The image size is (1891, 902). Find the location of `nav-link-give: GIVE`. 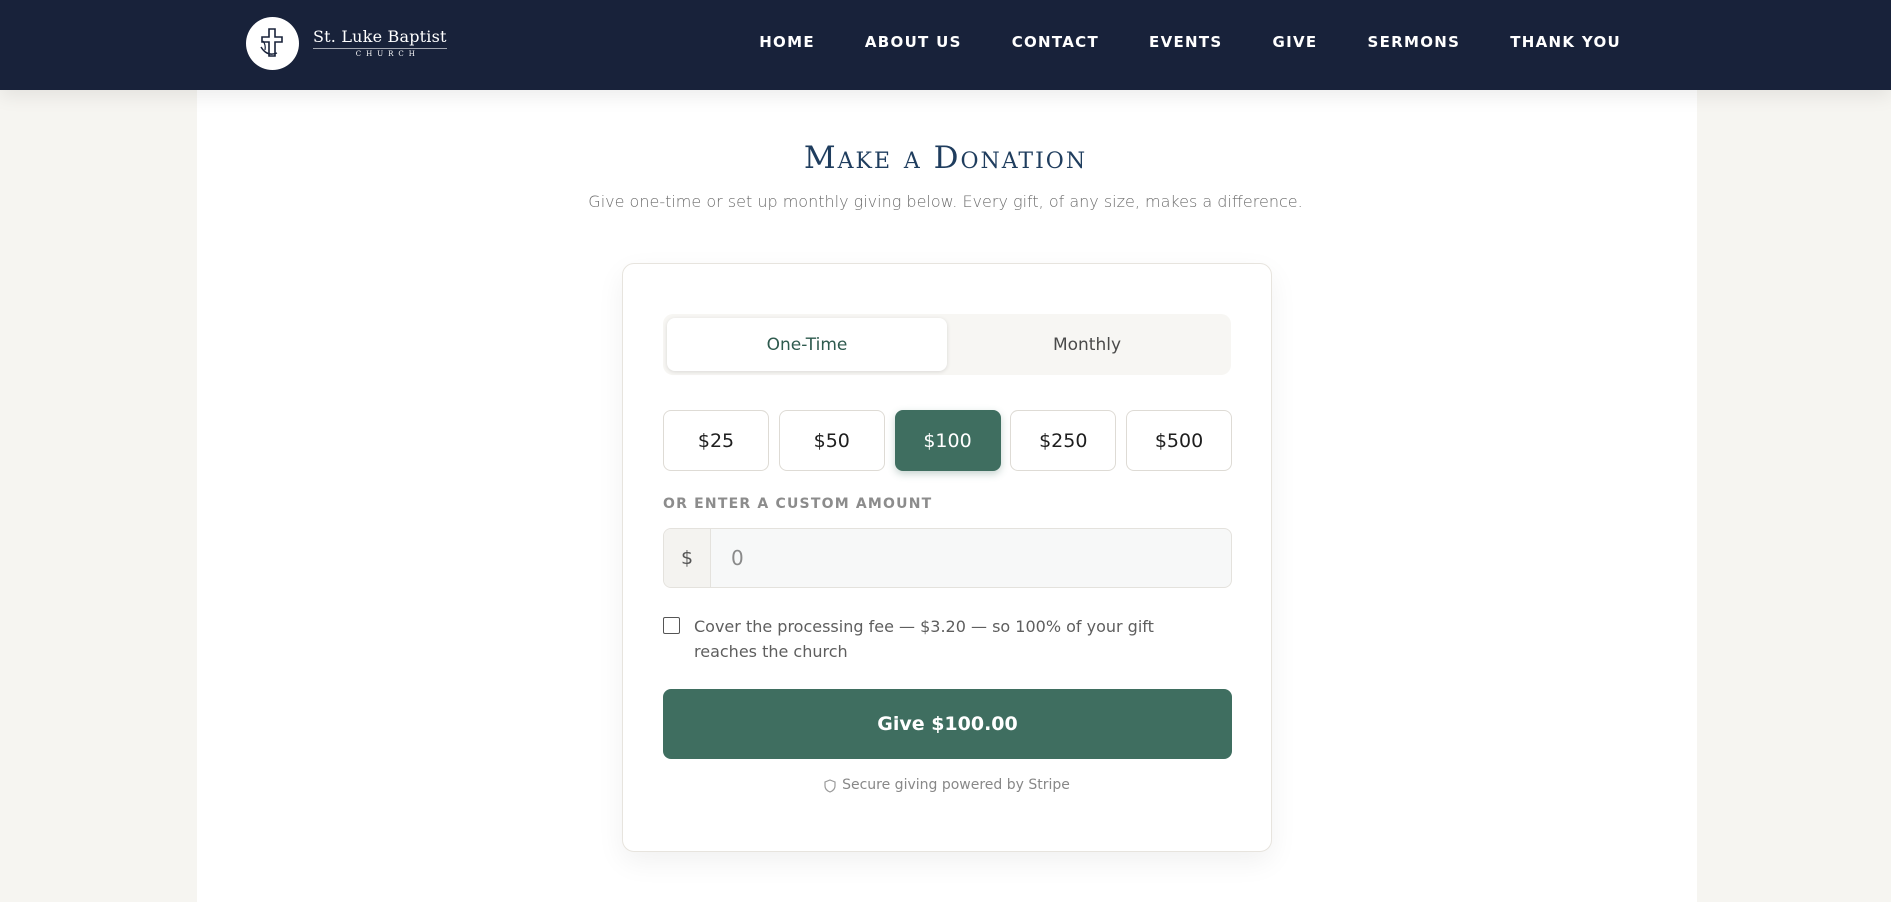

nav-link-give: GIVE is located at coordinates (1295, 42).